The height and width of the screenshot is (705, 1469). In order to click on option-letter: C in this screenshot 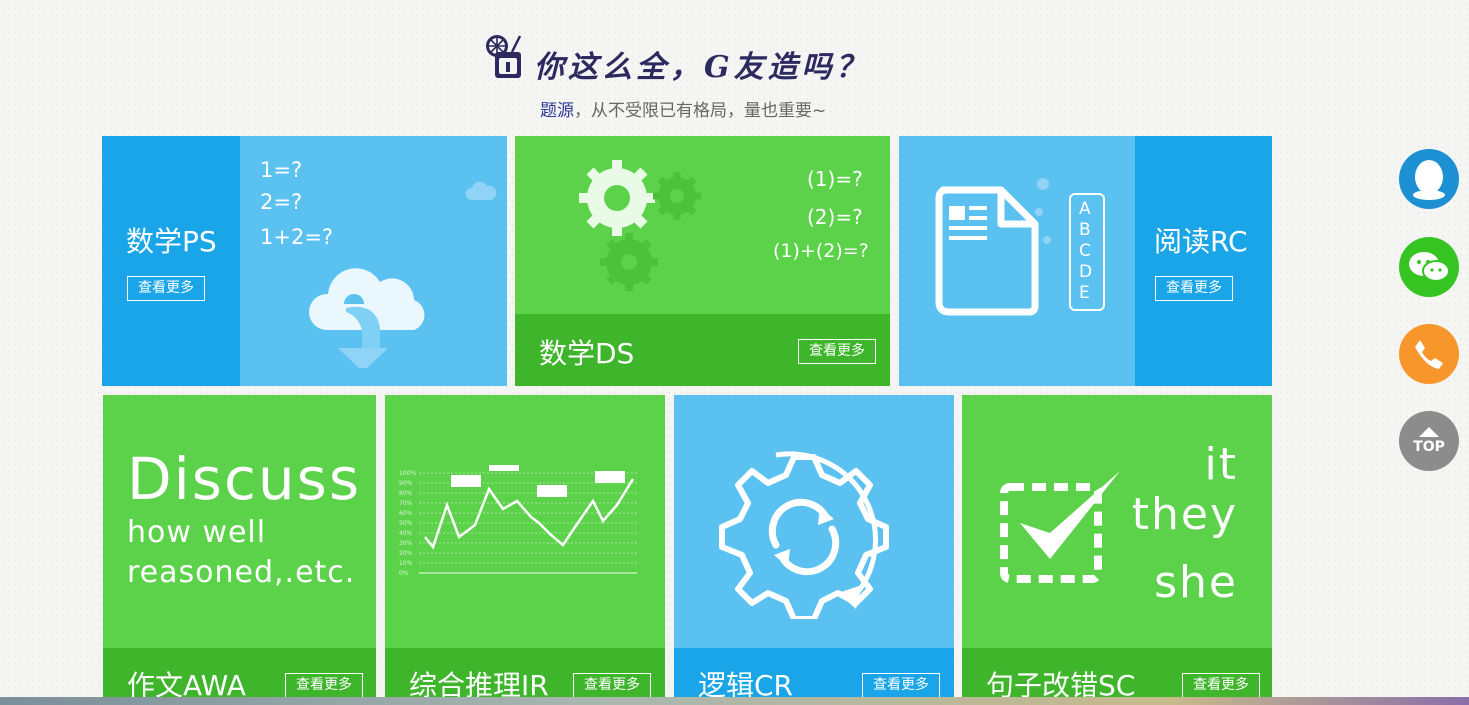, I will do `click(1085, 251)`.